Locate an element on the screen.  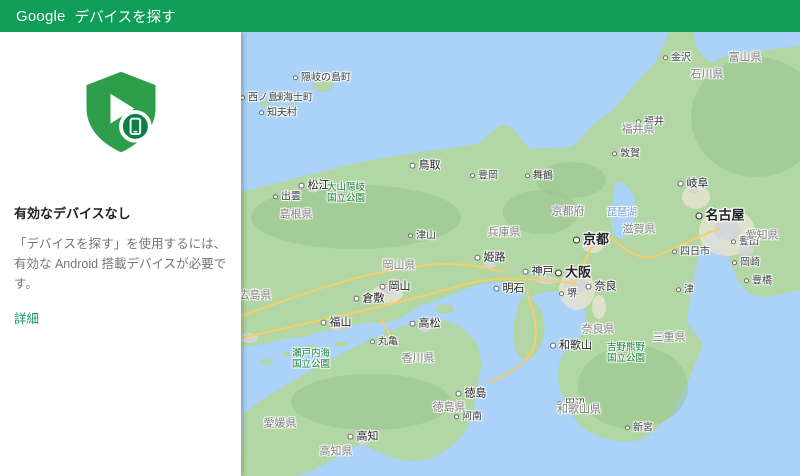
map-label-town: 知夫村 is located at coordinates (278, 113).